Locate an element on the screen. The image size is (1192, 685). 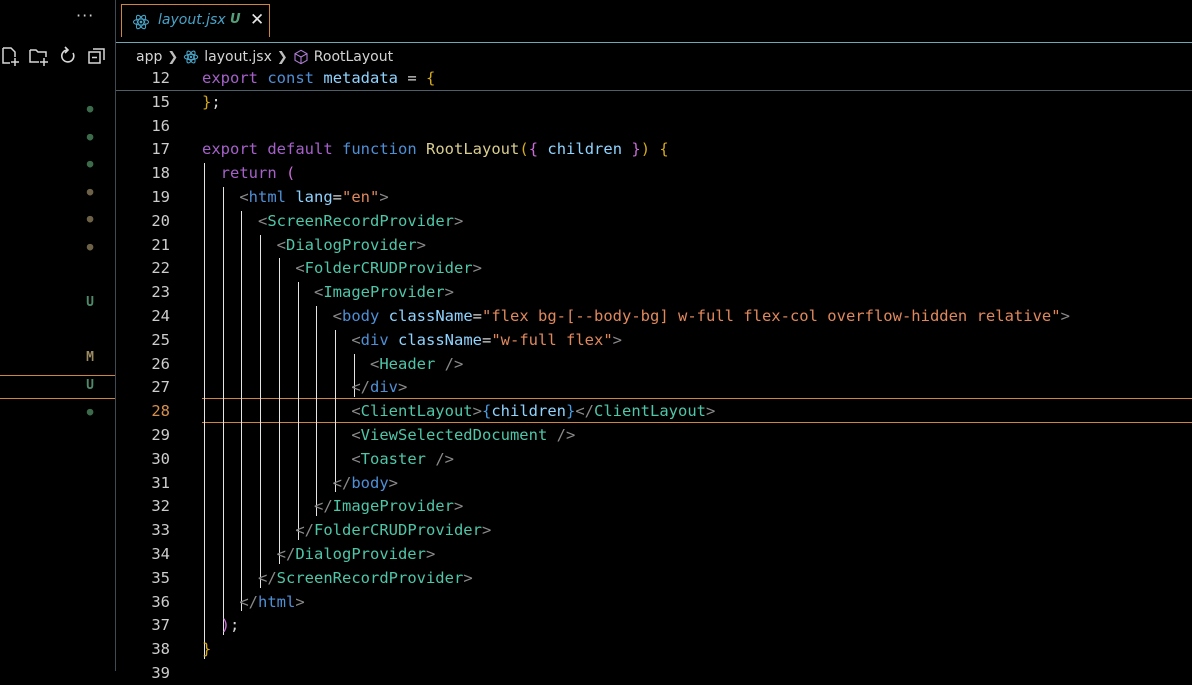
code-token: ImageProvider is located at coordinates (393, 506).